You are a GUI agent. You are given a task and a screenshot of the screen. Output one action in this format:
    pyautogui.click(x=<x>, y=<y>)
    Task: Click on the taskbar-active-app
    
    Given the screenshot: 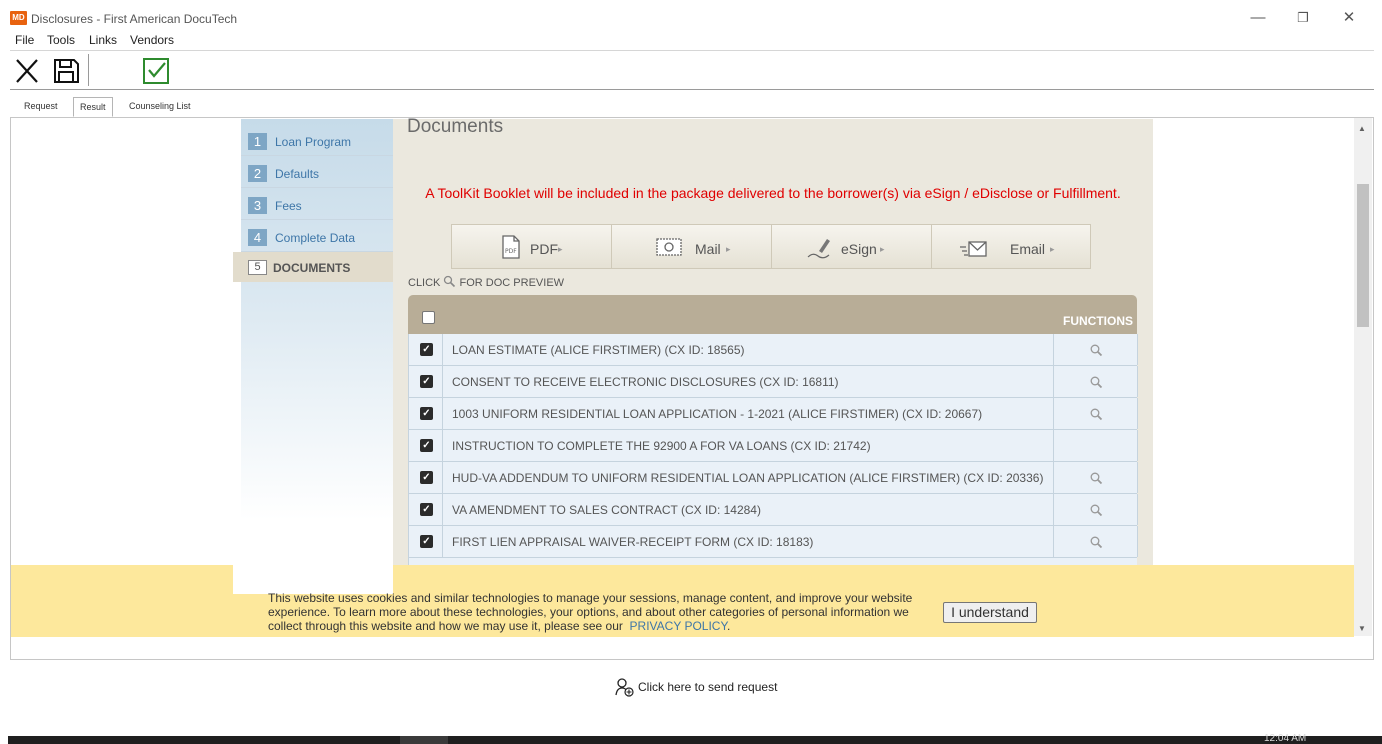 What is the action you would take?
    pyautogui.click(x=424, y=740)
    